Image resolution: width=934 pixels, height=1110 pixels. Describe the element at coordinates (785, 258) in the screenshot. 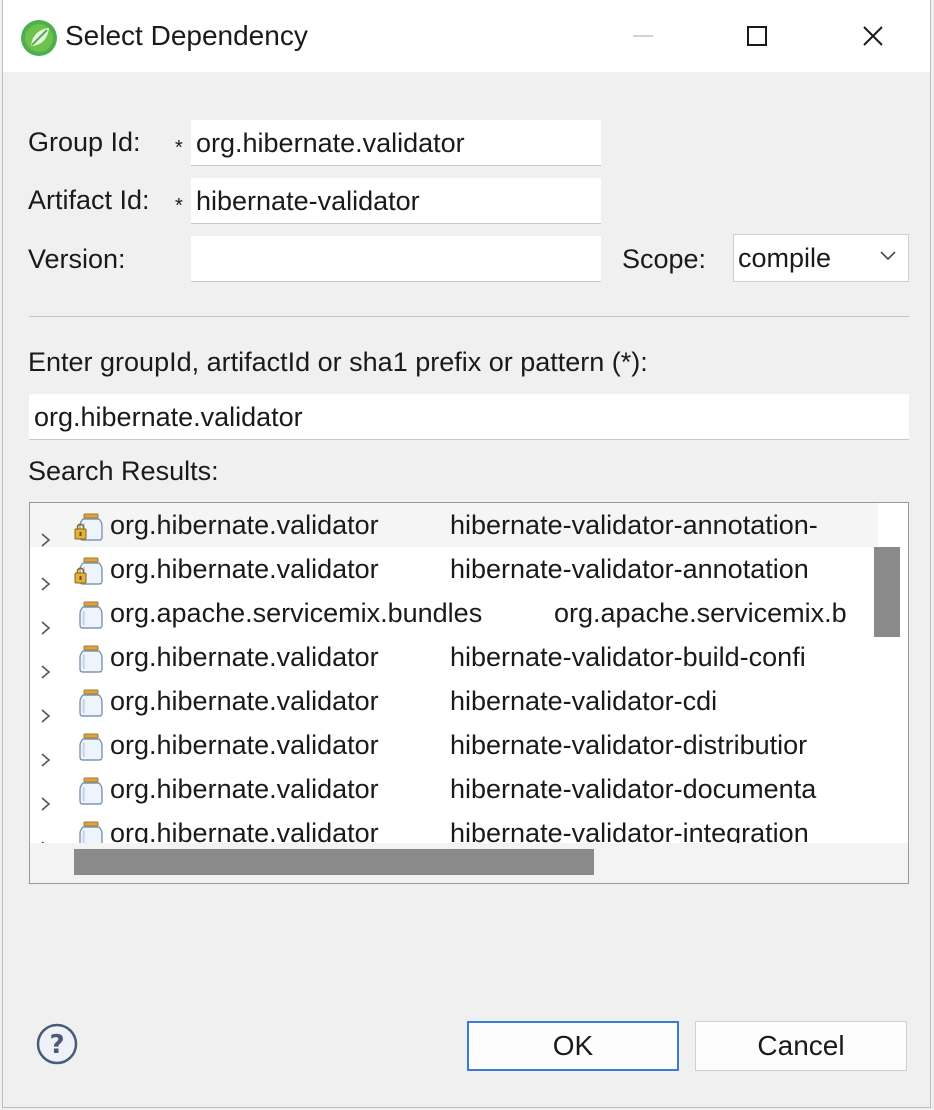

I see `scope-selected-value: compile` at that location.